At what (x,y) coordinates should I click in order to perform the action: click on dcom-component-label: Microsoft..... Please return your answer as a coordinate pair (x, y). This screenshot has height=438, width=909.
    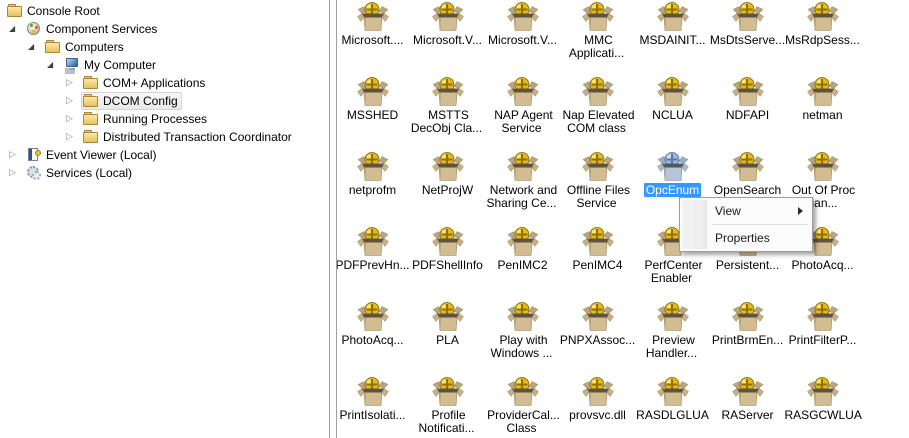
    Looking at the image, I should click on (372, 40).